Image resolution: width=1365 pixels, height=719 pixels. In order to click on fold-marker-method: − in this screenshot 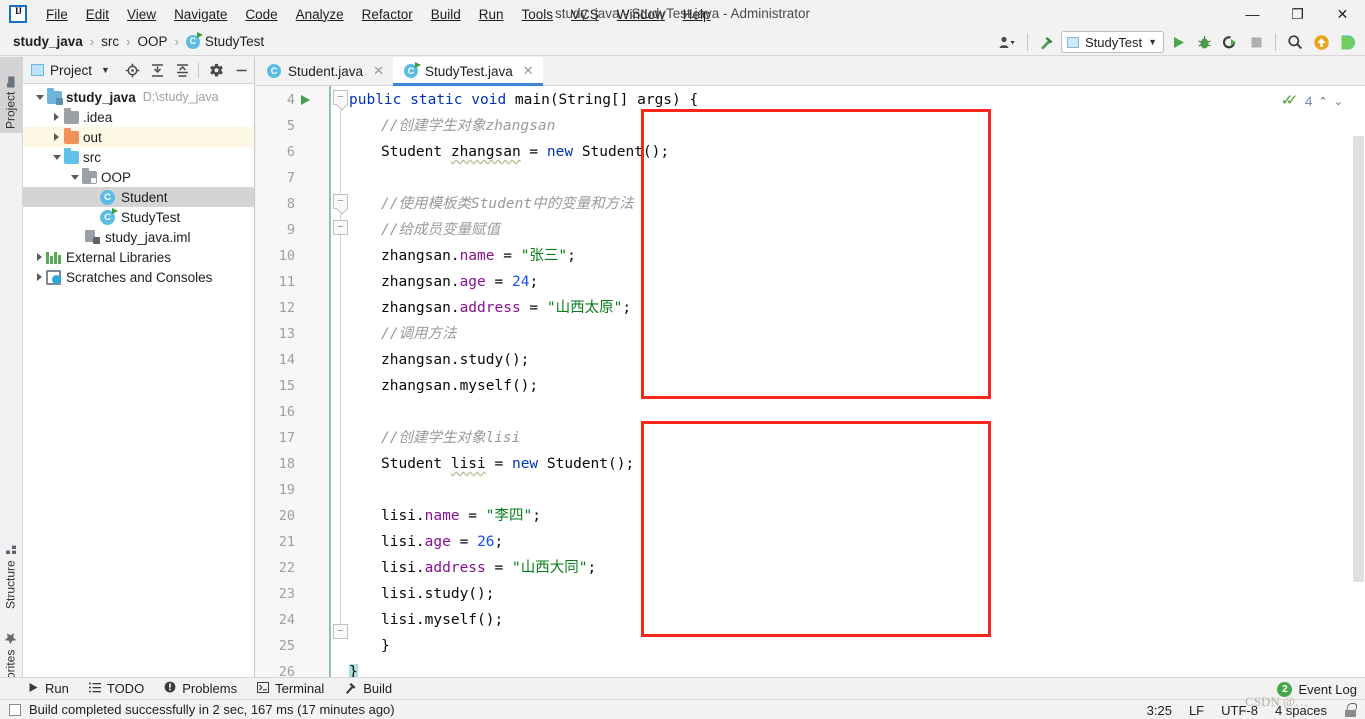, I will do `click(340, 97)`.